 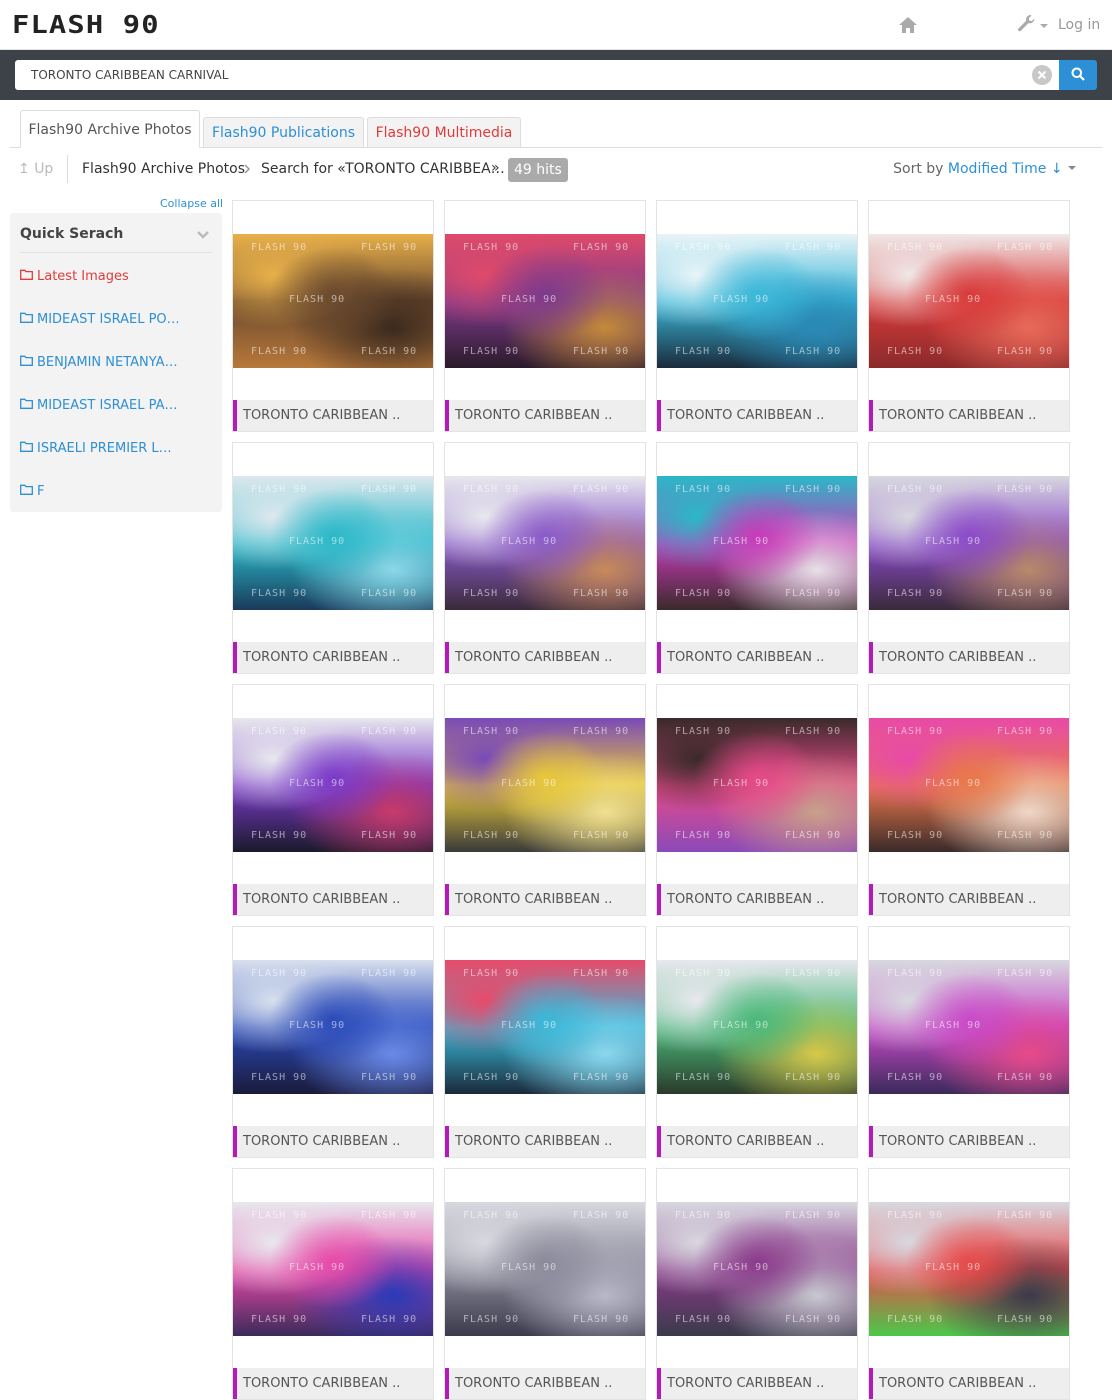 I want to click on up-button: ↥ Up, so click(x=35, y=169).